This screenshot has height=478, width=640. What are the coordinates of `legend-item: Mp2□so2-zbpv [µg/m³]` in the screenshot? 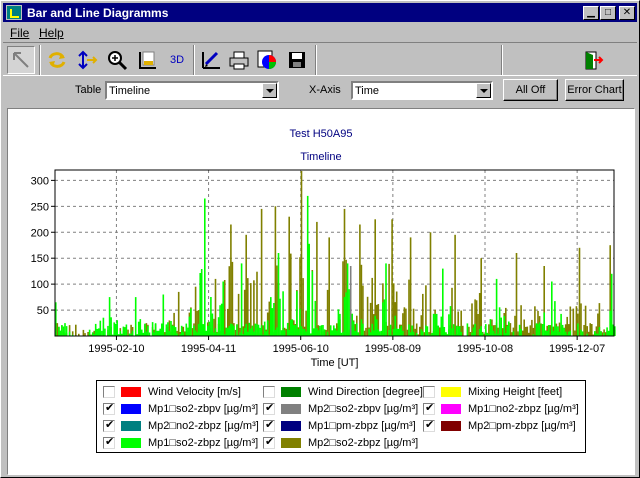 It's located at (340, 409).